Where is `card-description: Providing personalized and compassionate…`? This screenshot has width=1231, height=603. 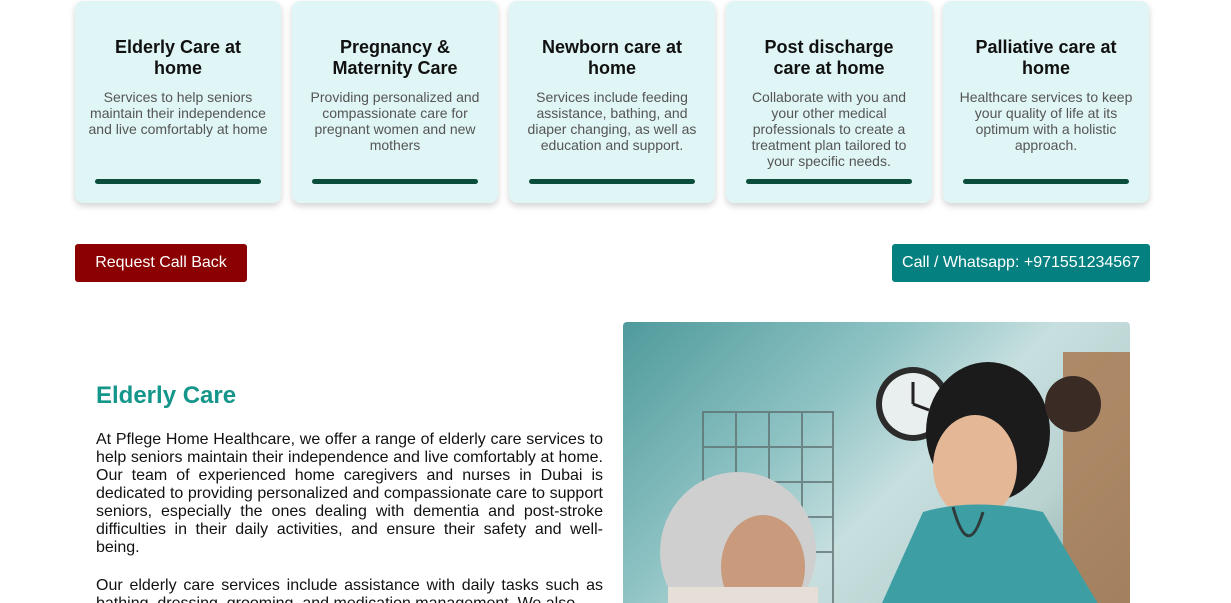 card-description: Providing personalized and compassionate… is located at coordinates (395, 121).